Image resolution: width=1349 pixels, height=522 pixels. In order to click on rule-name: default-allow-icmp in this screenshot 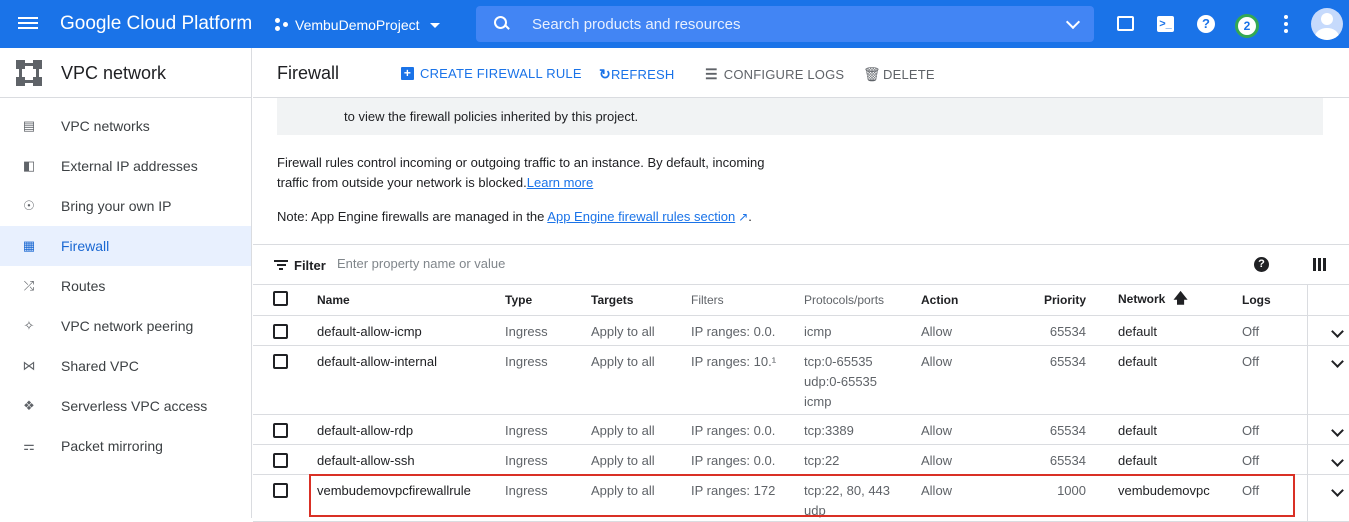, I will do `click(411, 330)`.